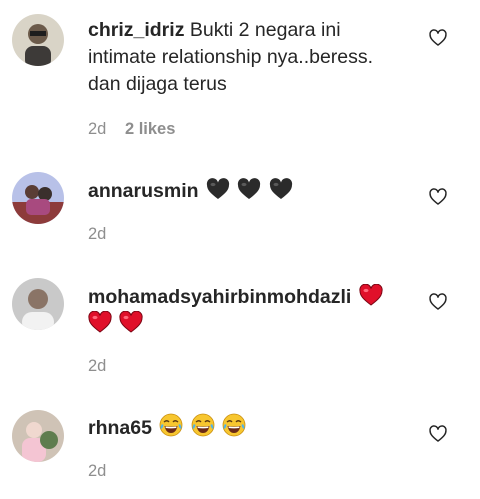 This screenshot has height=499, width=480. Describe the element at coordinates (201, 426) in the screenshot. I see `laughing-emojis` at that location.